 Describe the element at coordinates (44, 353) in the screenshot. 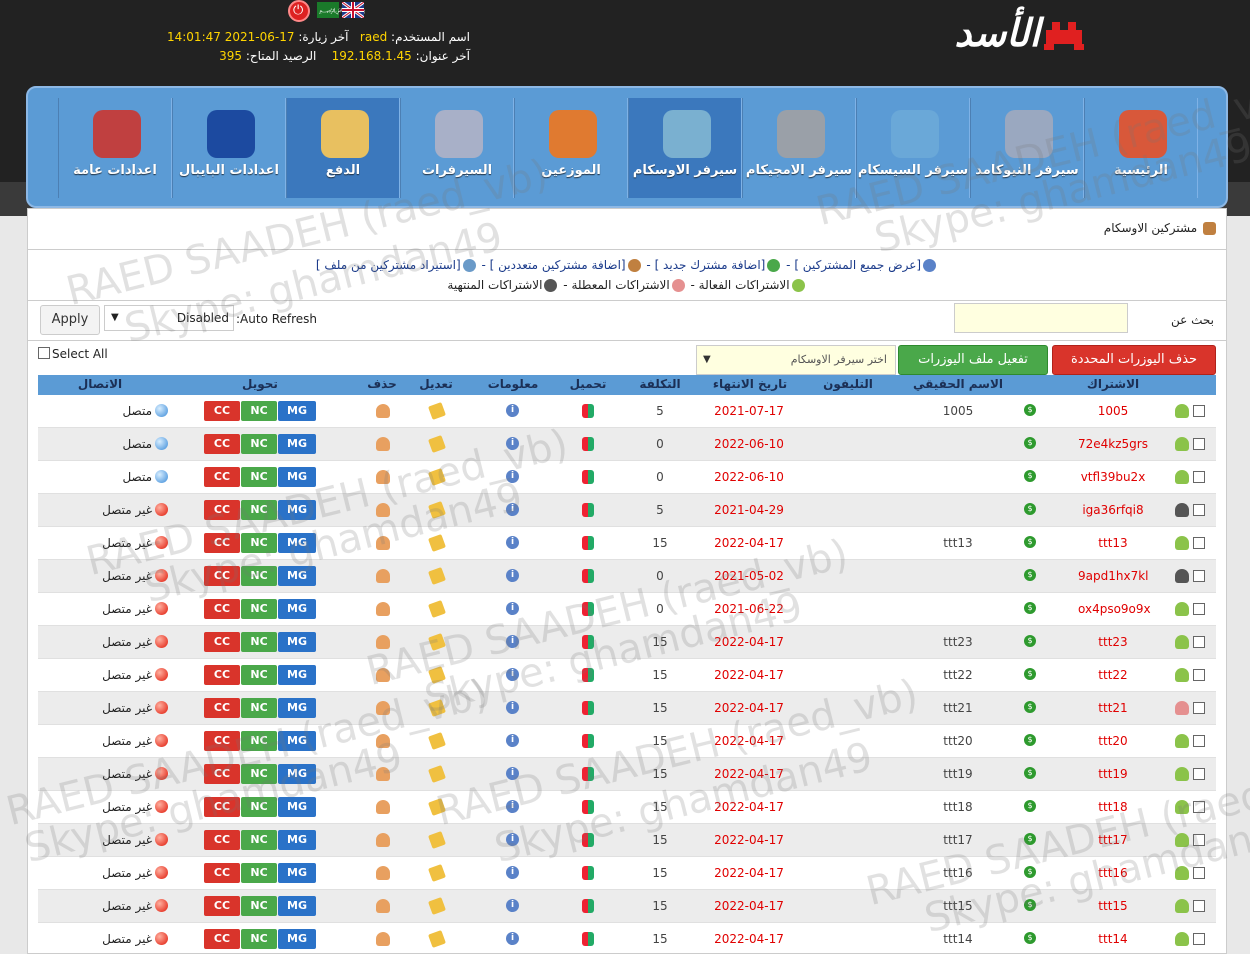

I see `select-all-checkbox` at that location.